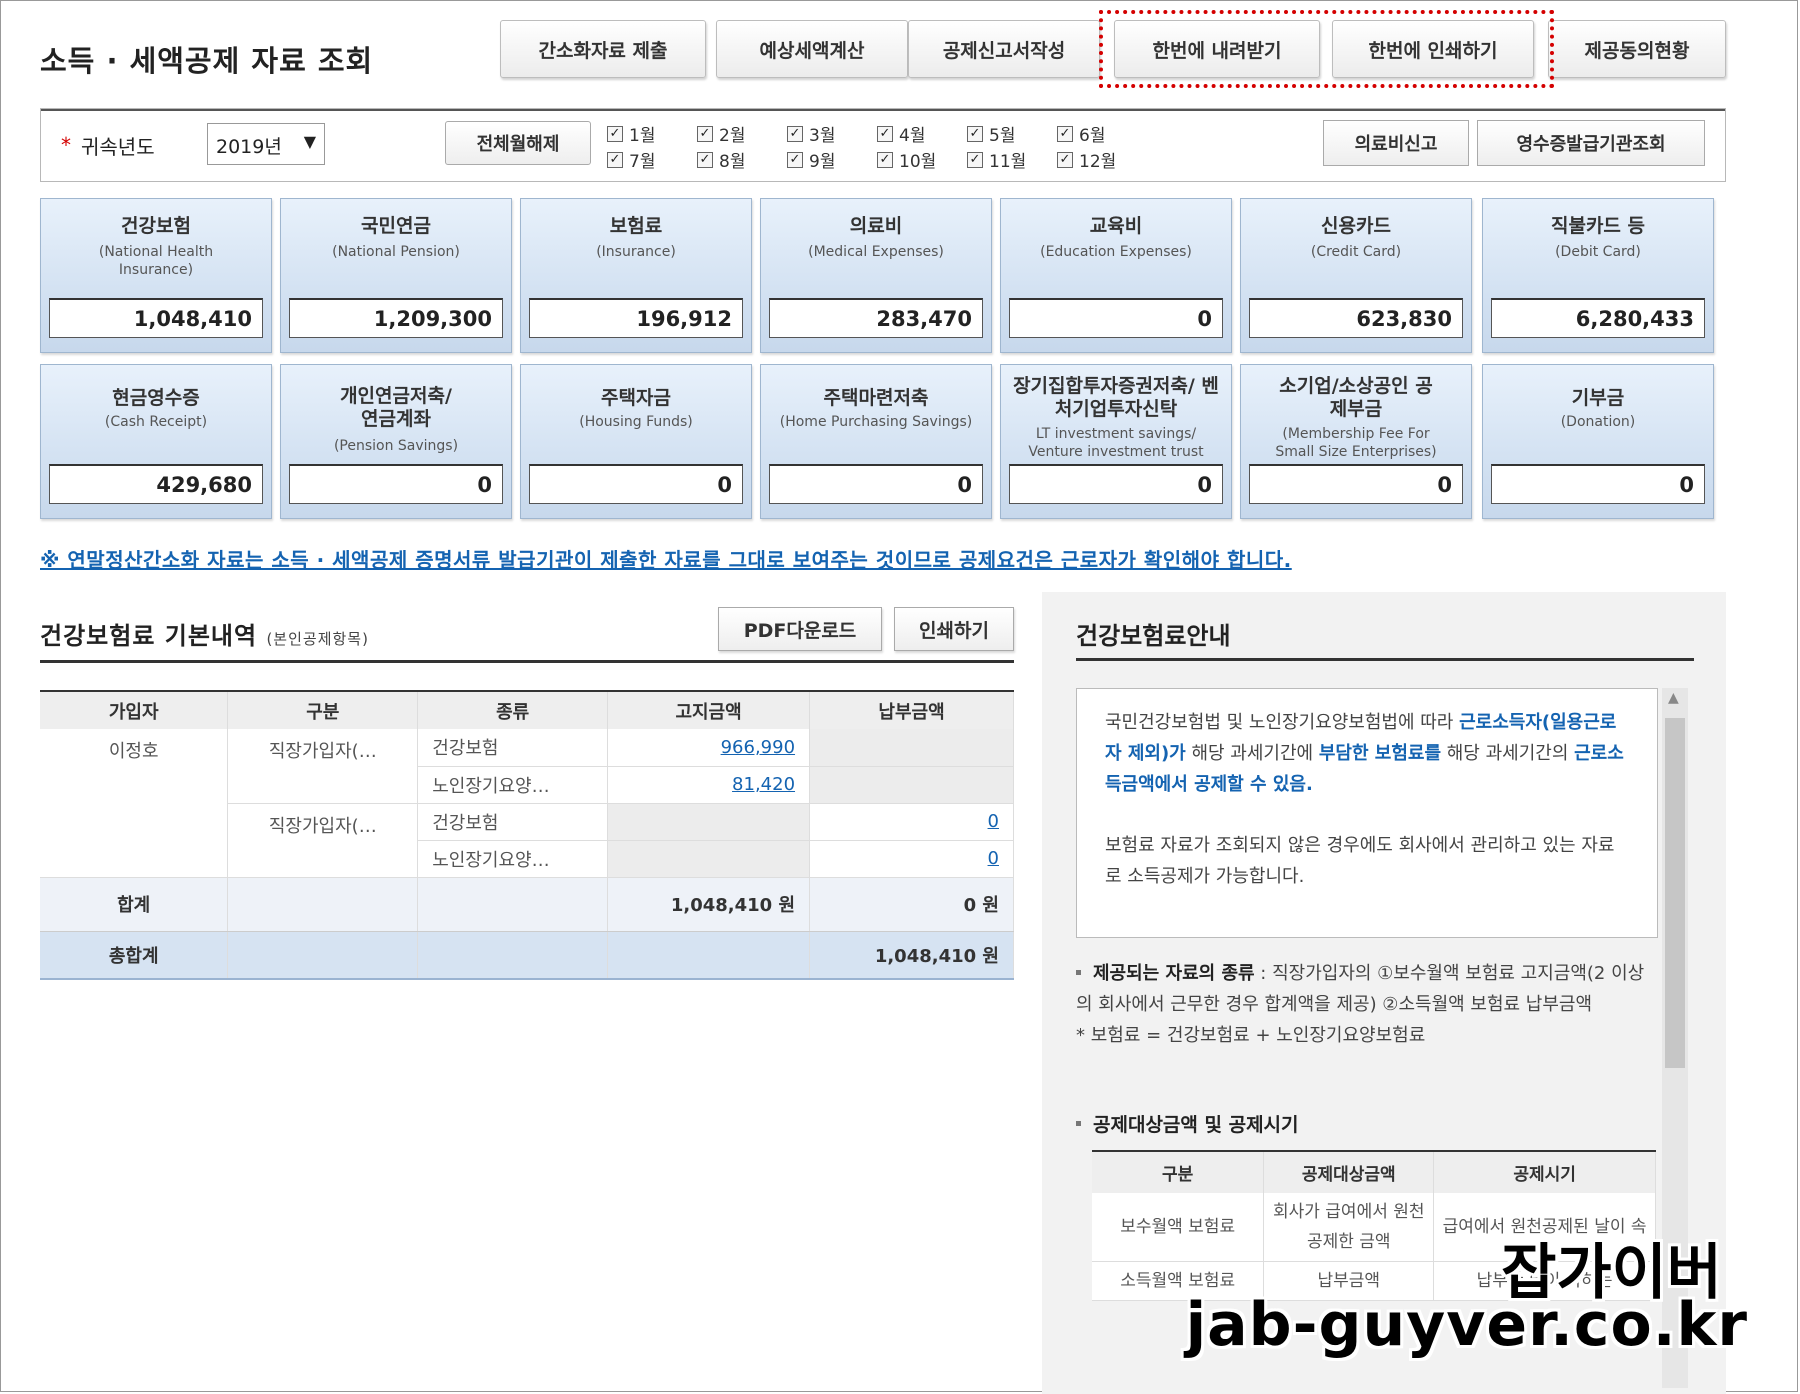  Describe the element at coordinates (636, 441) in the screenshot. I see `card-housing-funds: 주택자금 (Housing Funds) 0` at that location.